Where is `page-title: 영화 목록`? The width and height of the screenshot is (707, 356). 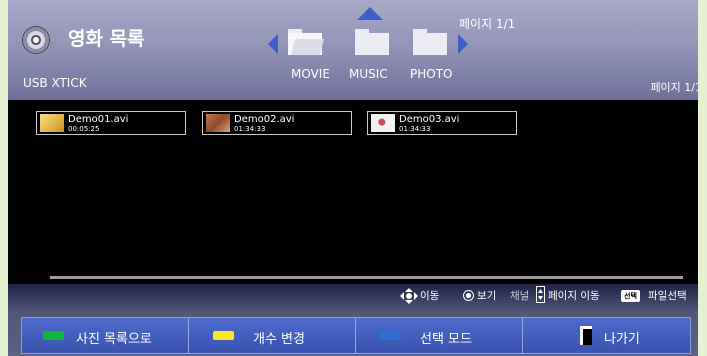 page-title: 영화 목록 is located at coordinates (106, 39).